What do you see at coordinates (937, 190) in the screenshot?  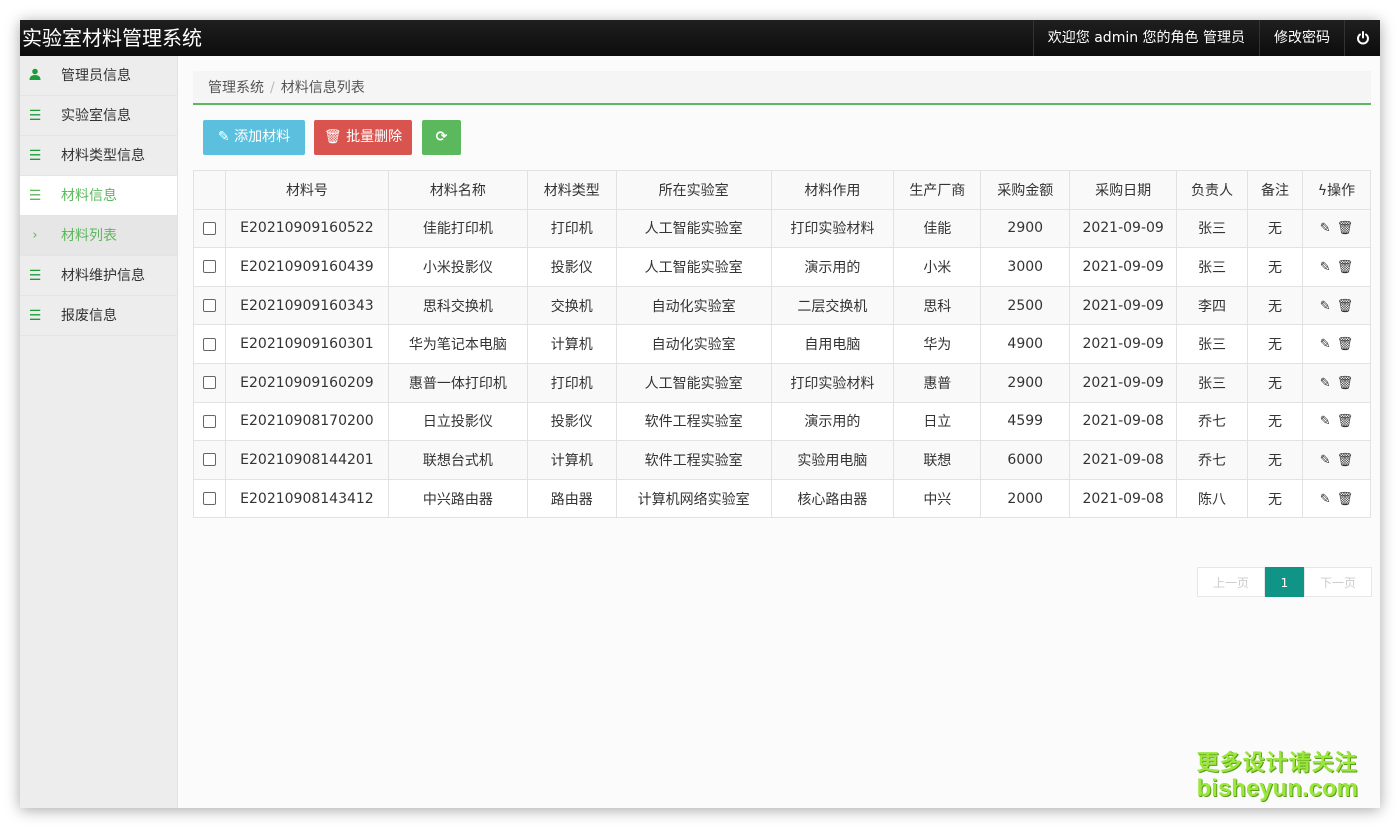 I see `column-header: 生产厂商` at bounding box center [937, 190].